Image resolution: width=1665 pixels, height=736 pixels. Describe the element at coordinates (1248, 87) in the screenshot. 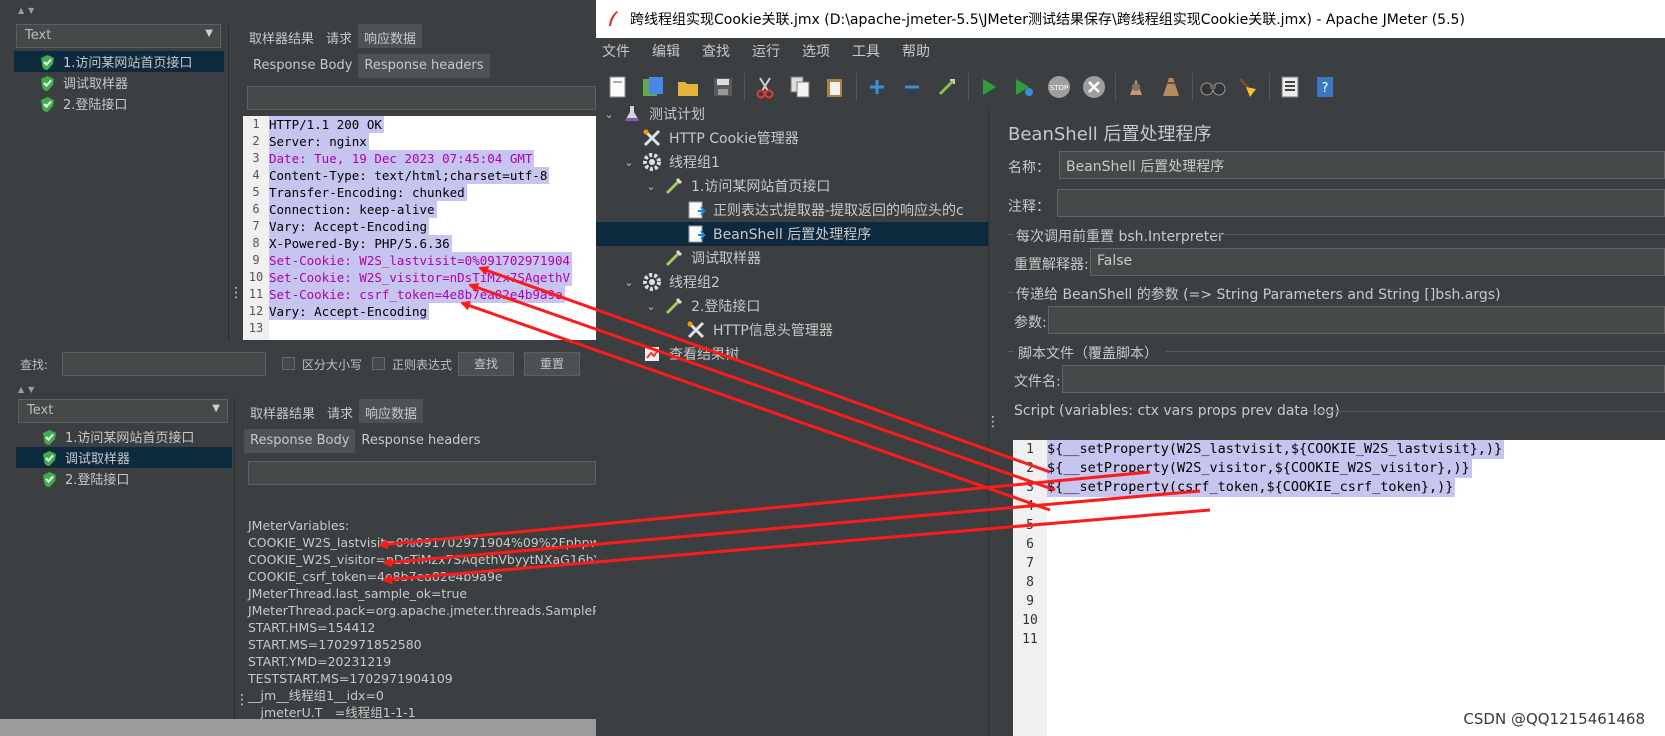

I see `broom-icon` at that location.